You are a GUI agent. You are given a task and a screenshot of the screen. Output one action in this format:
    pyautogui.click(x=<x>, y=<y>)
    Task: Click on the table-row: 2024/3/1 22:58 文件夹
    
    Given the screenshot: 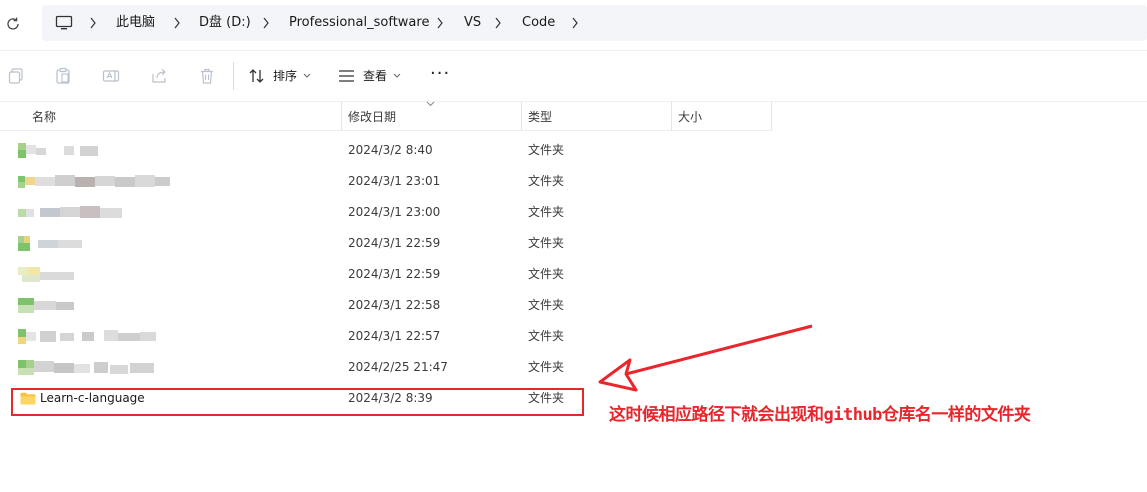 What is the action you would take?
    pyautogui.click(x=573, y=305)
    